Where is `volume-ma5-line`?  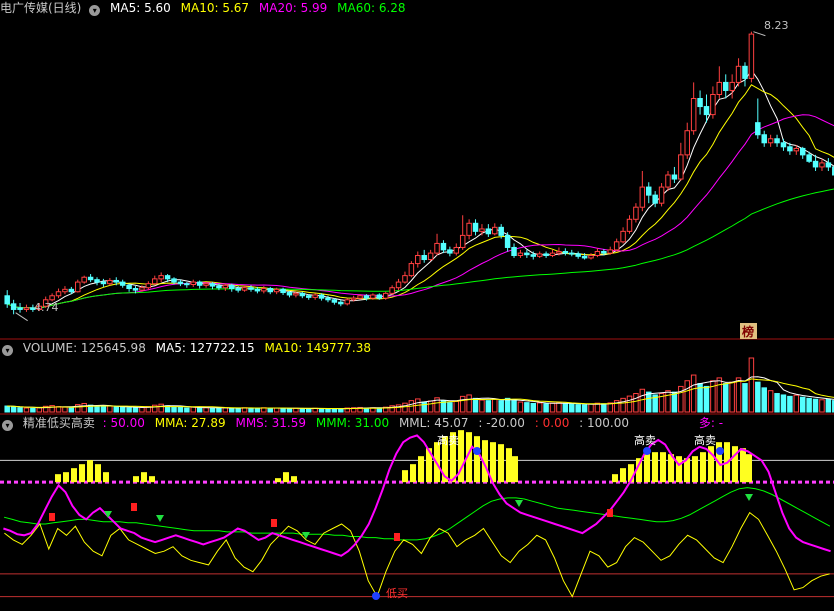 volume-ma5-line is located at coordinates (420, 393).